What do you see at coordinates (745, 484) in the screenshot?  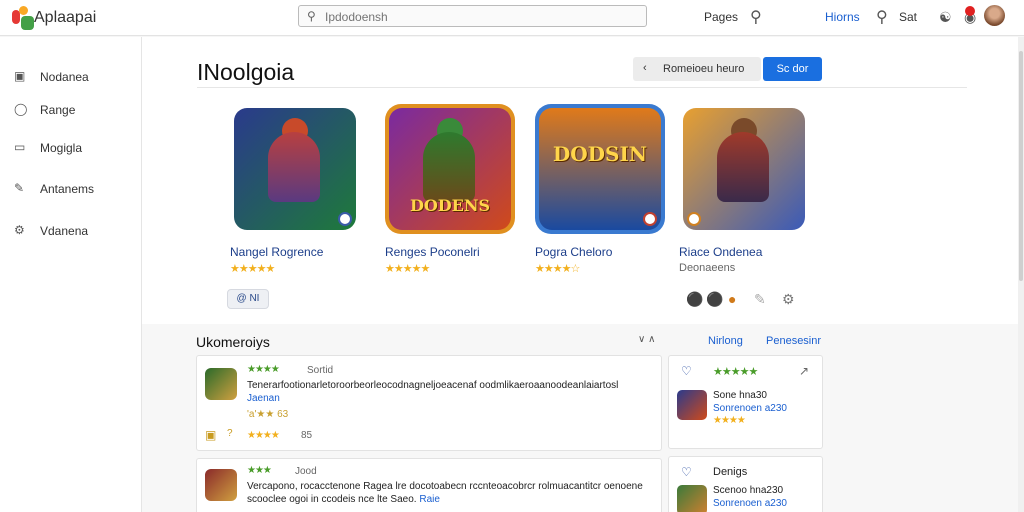 I see `side-card: ♡ Denigs Scenoo hna230 Sonrenoen a230` at bounding box center [745, 484].